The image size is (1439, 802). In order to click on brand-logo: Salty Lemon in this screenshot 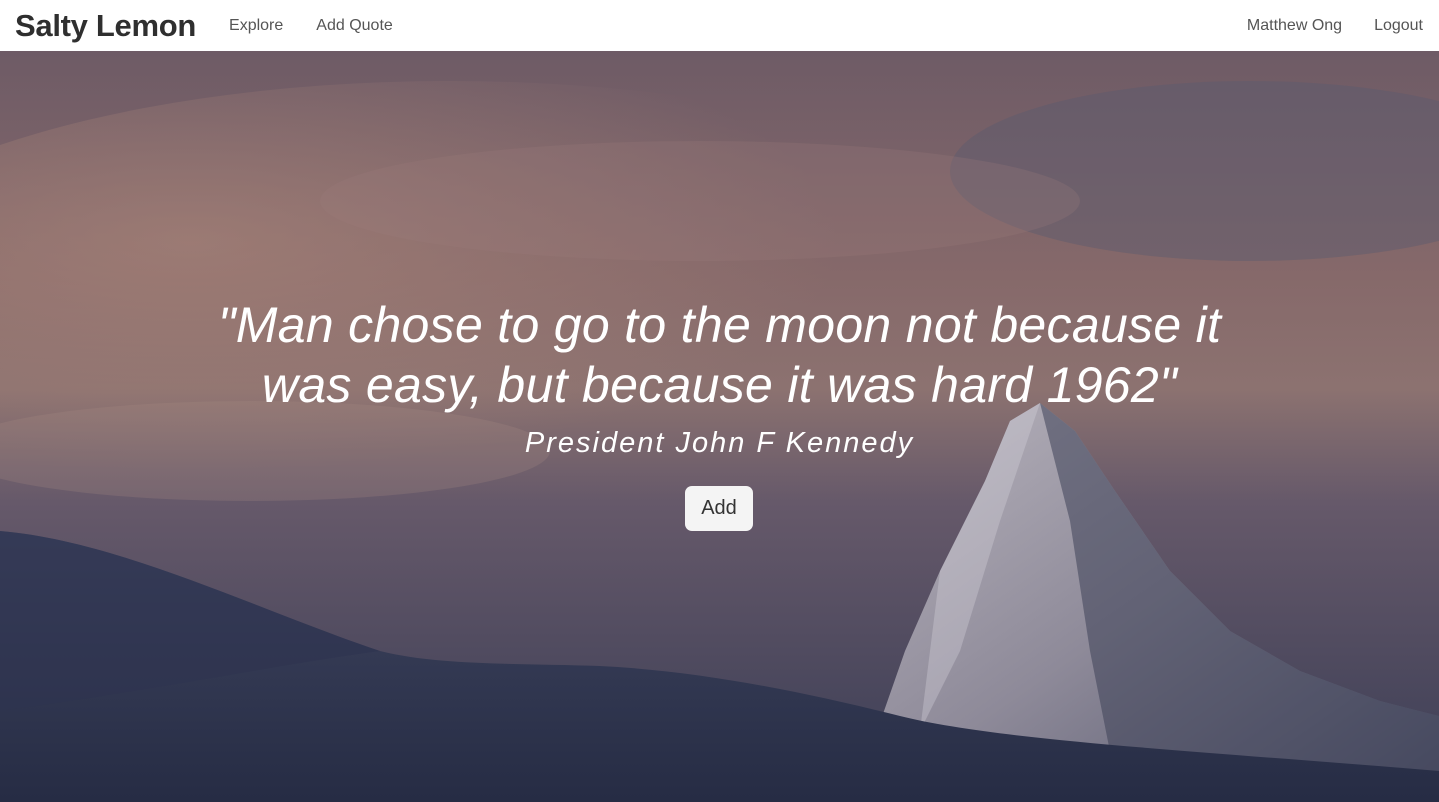, I will do `click(105, 26)`.